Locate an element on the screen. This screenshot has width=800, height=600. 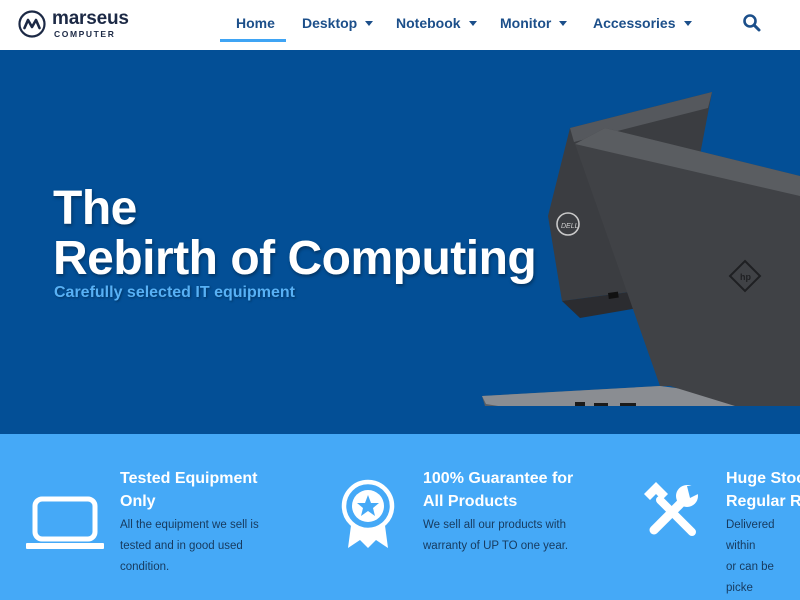
feature-text-line2: or can be picke is located at coordinates (750, 577).